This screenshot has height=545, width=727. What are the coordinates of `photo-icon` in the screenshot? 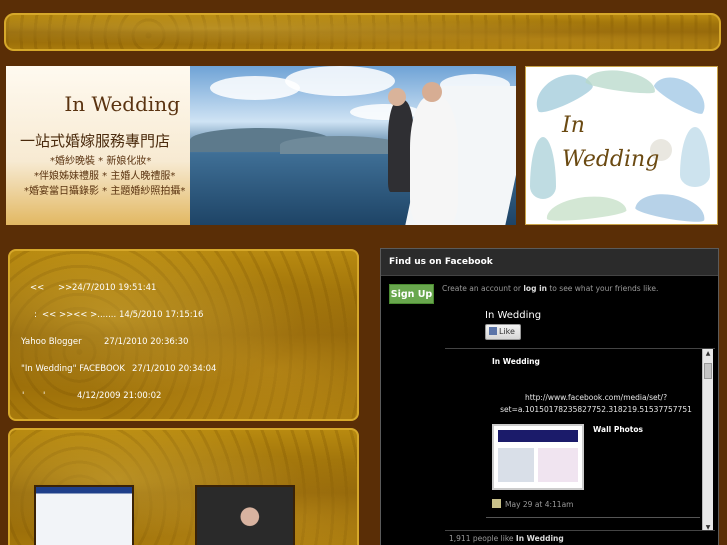 It's located at (496, 503).